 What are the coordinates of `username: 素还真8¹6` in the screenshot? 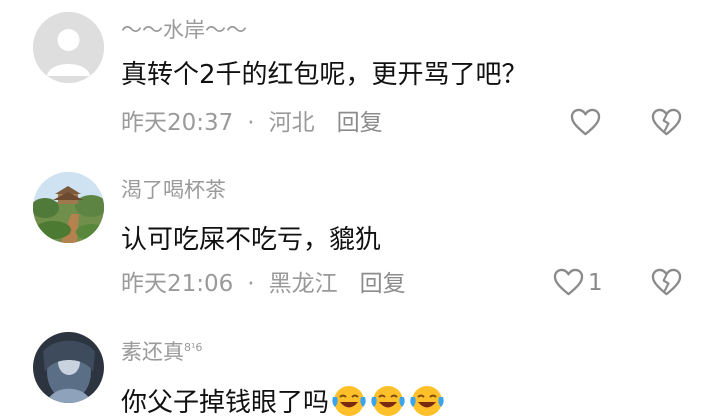 It's located at (161, 352).